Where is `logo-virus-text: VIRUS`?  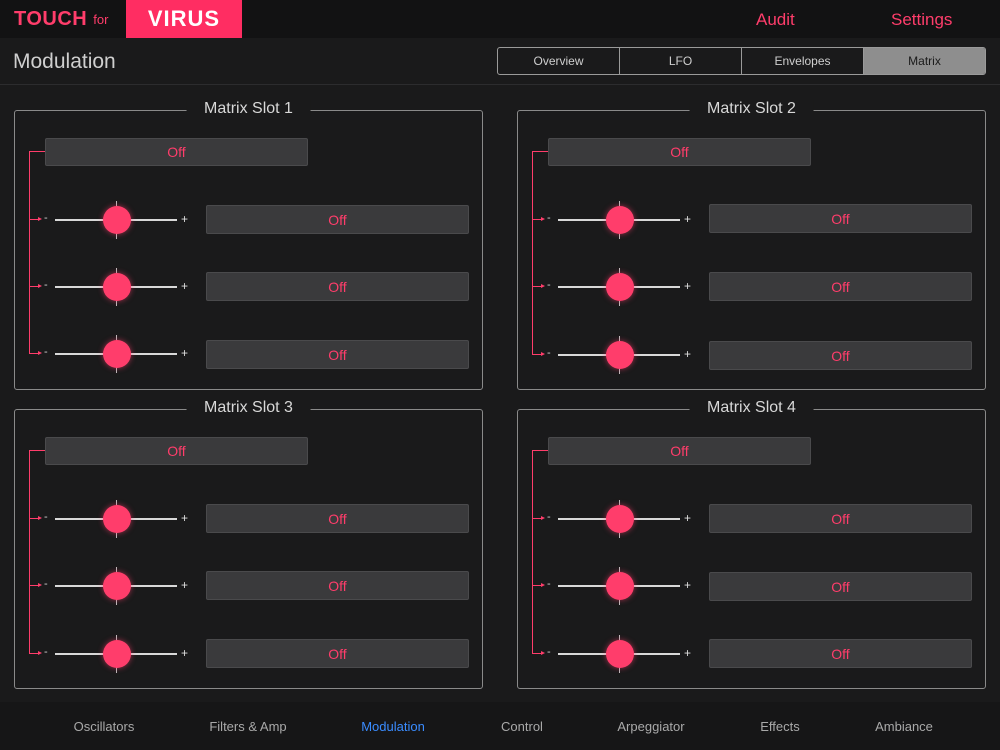 logo-virus-text: VIRUS is located at coordinates (184, 18).